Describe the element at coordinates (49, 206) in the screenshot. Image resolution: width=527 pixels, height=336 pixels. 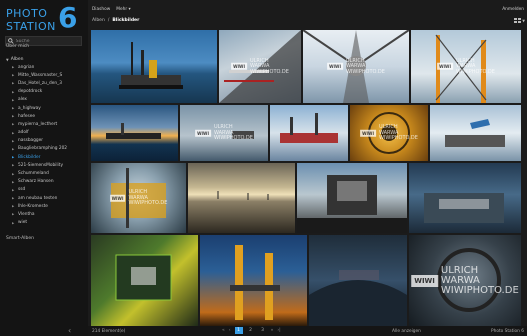
I see `album-item: ▶ Ihle-Kromeste` at that location.